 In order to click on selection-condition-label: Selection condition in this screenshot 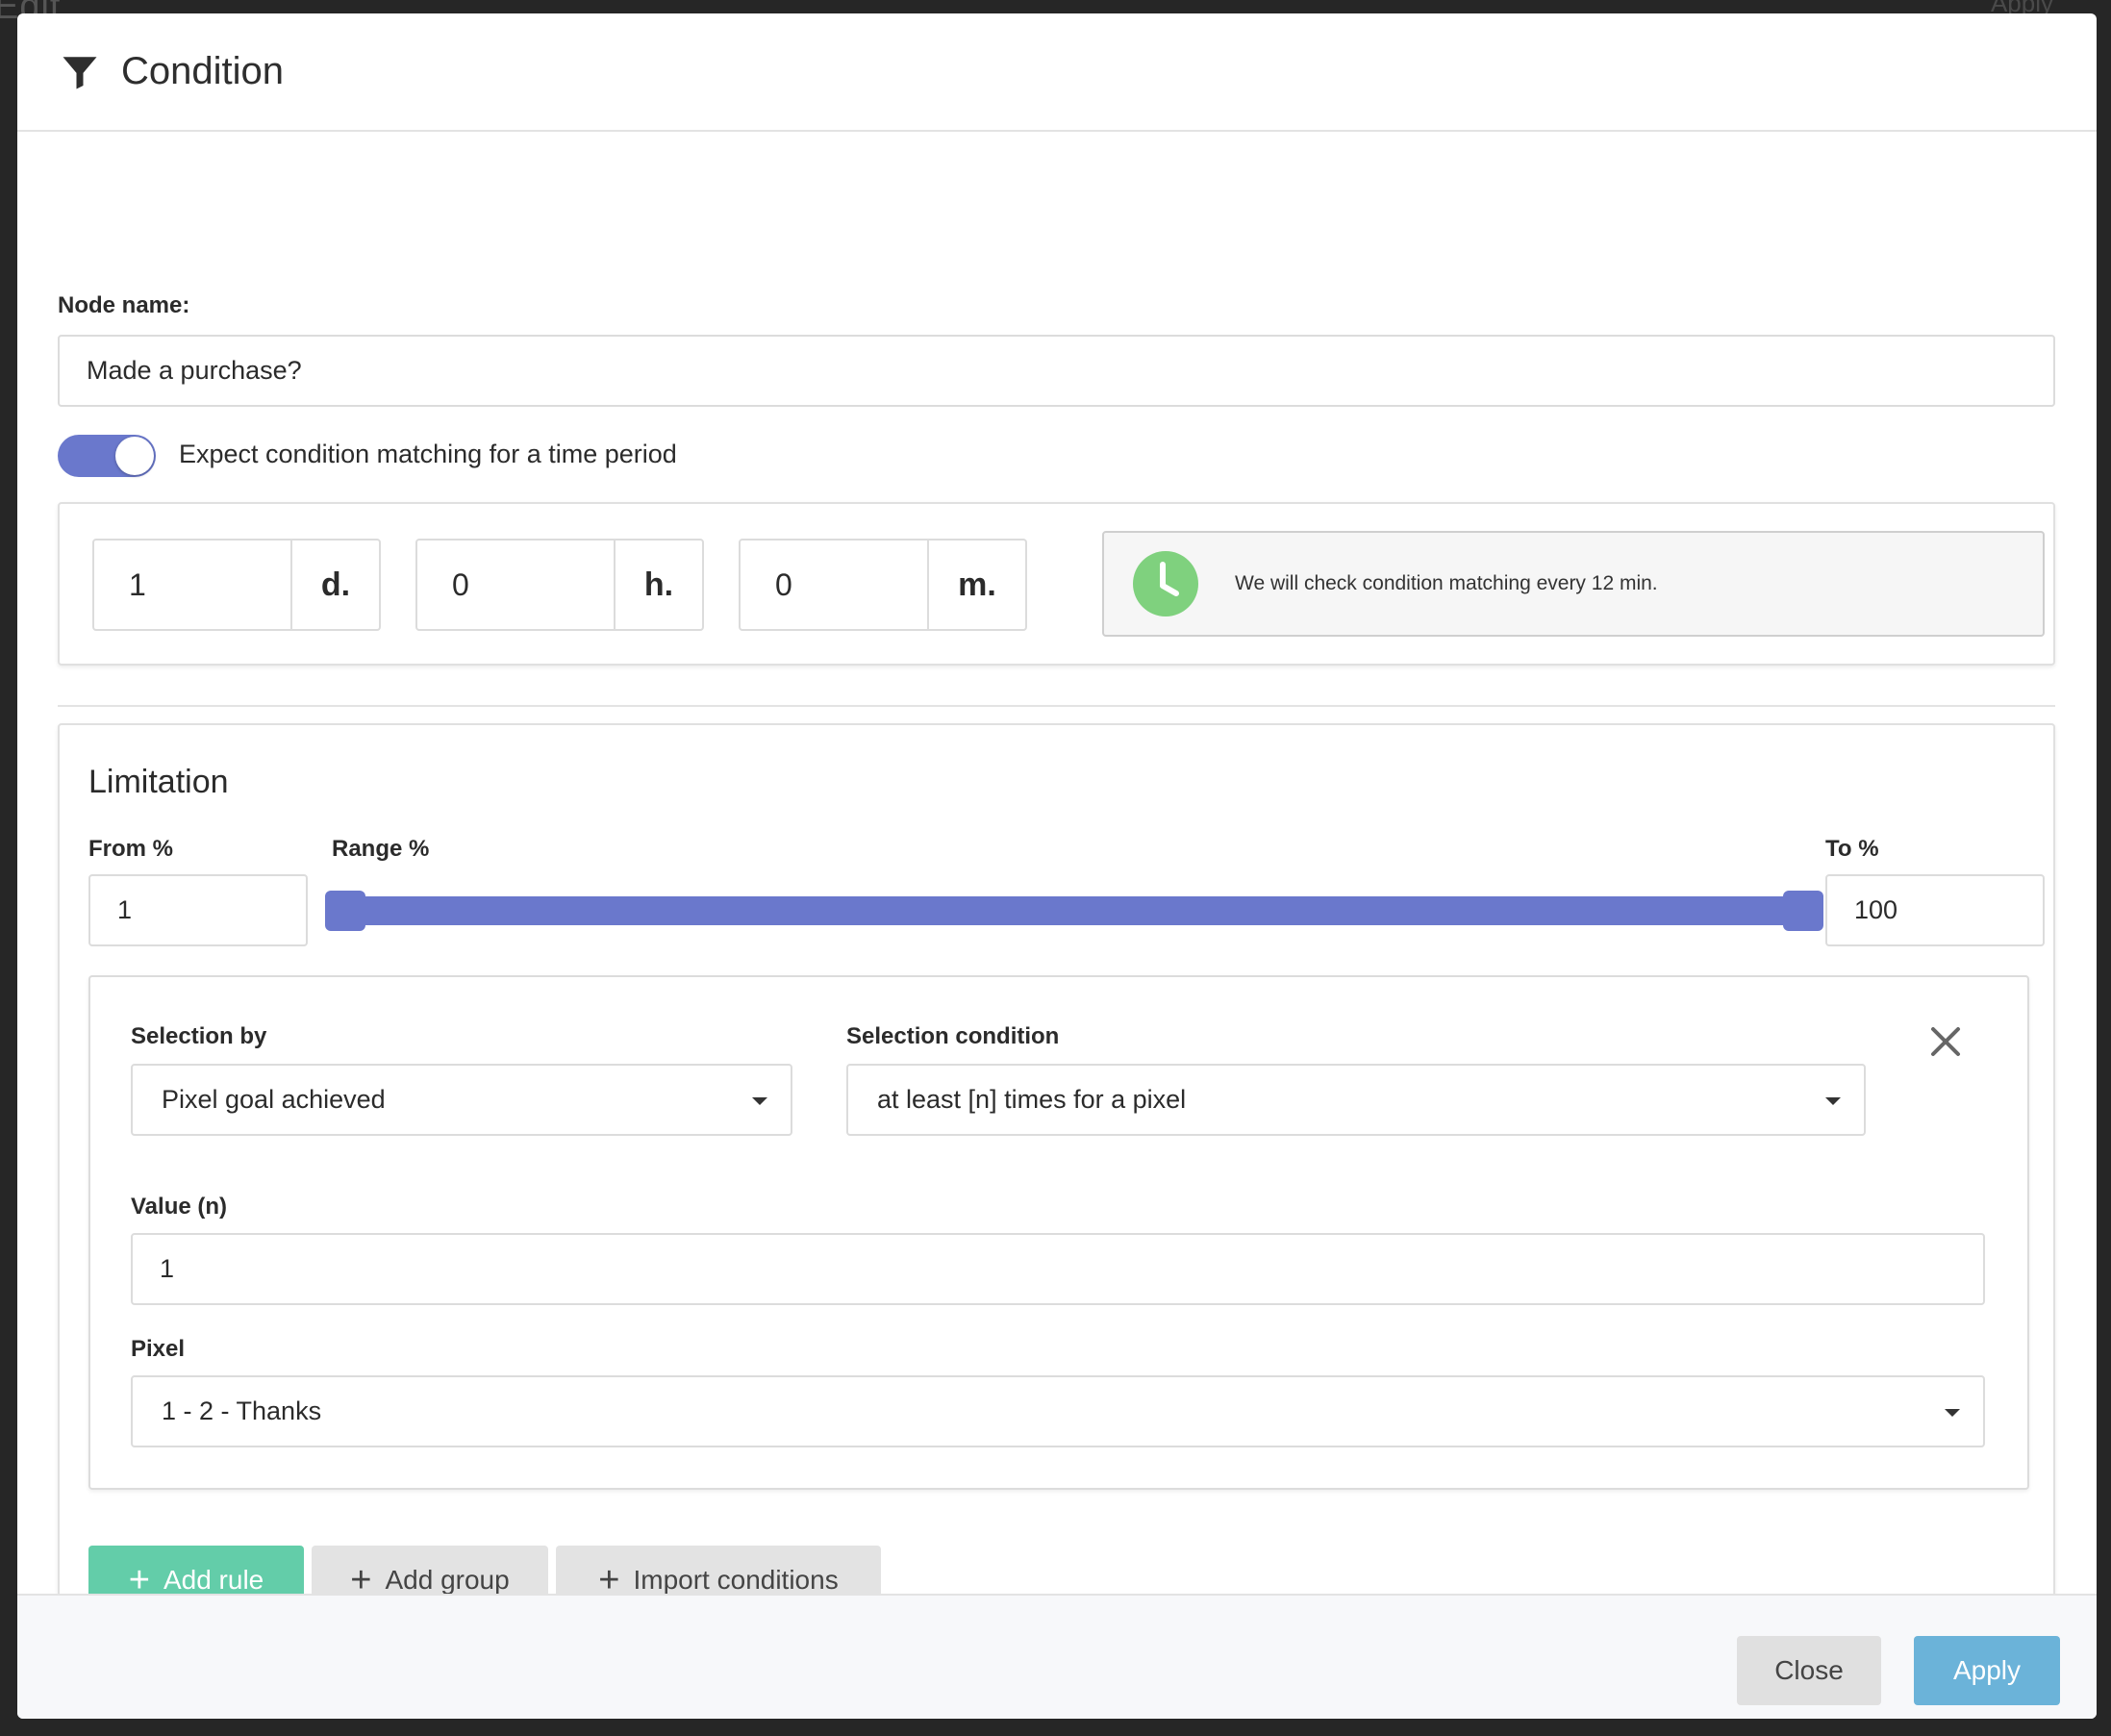, I will do `click(953, 1036)`.